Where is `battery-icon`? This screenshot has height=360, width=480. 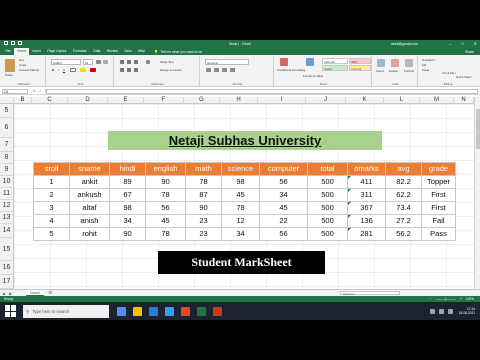 battery-icon is located at coordinates (450, 311).